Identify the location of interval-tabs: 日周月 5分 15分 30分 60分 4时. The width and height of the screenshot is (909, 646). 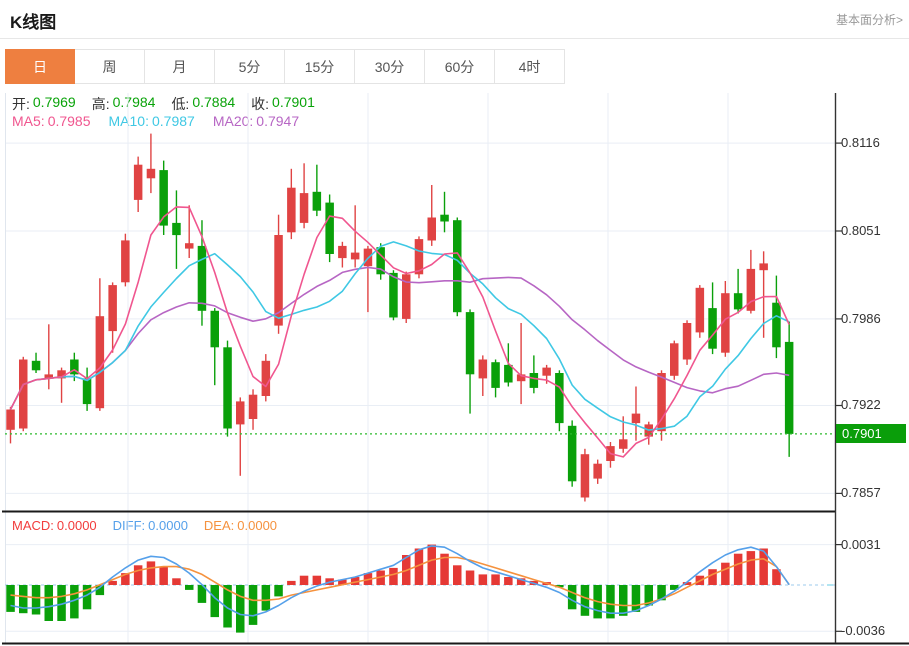
(285, 66).